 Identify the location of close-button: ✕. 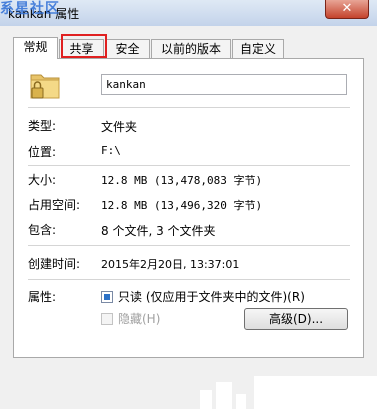
(347, 9).